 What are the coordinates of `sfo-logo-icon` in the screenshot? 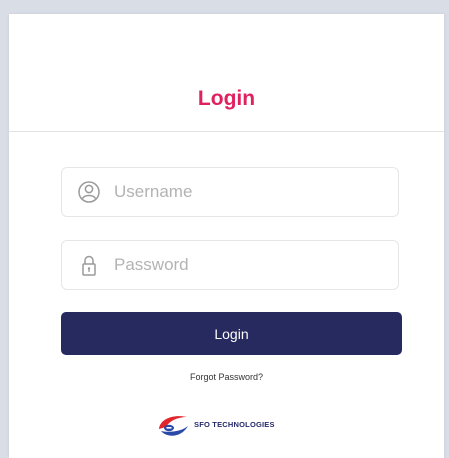 It's located at (174, 426).